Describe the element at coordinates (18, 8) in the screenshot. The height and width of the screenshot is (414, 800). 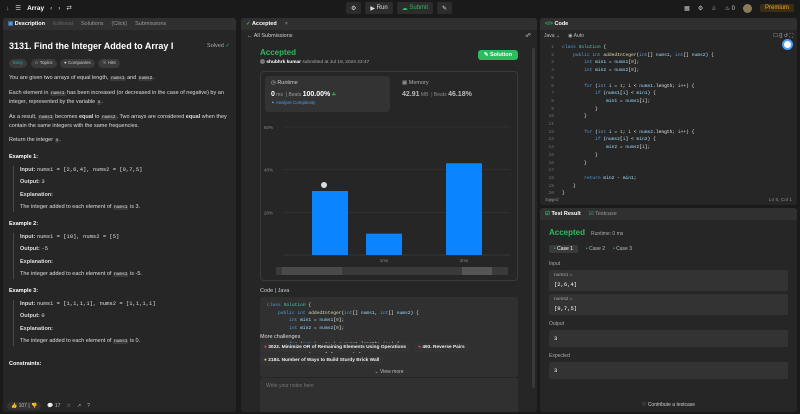
I see `list-icon: ☰` at that location.